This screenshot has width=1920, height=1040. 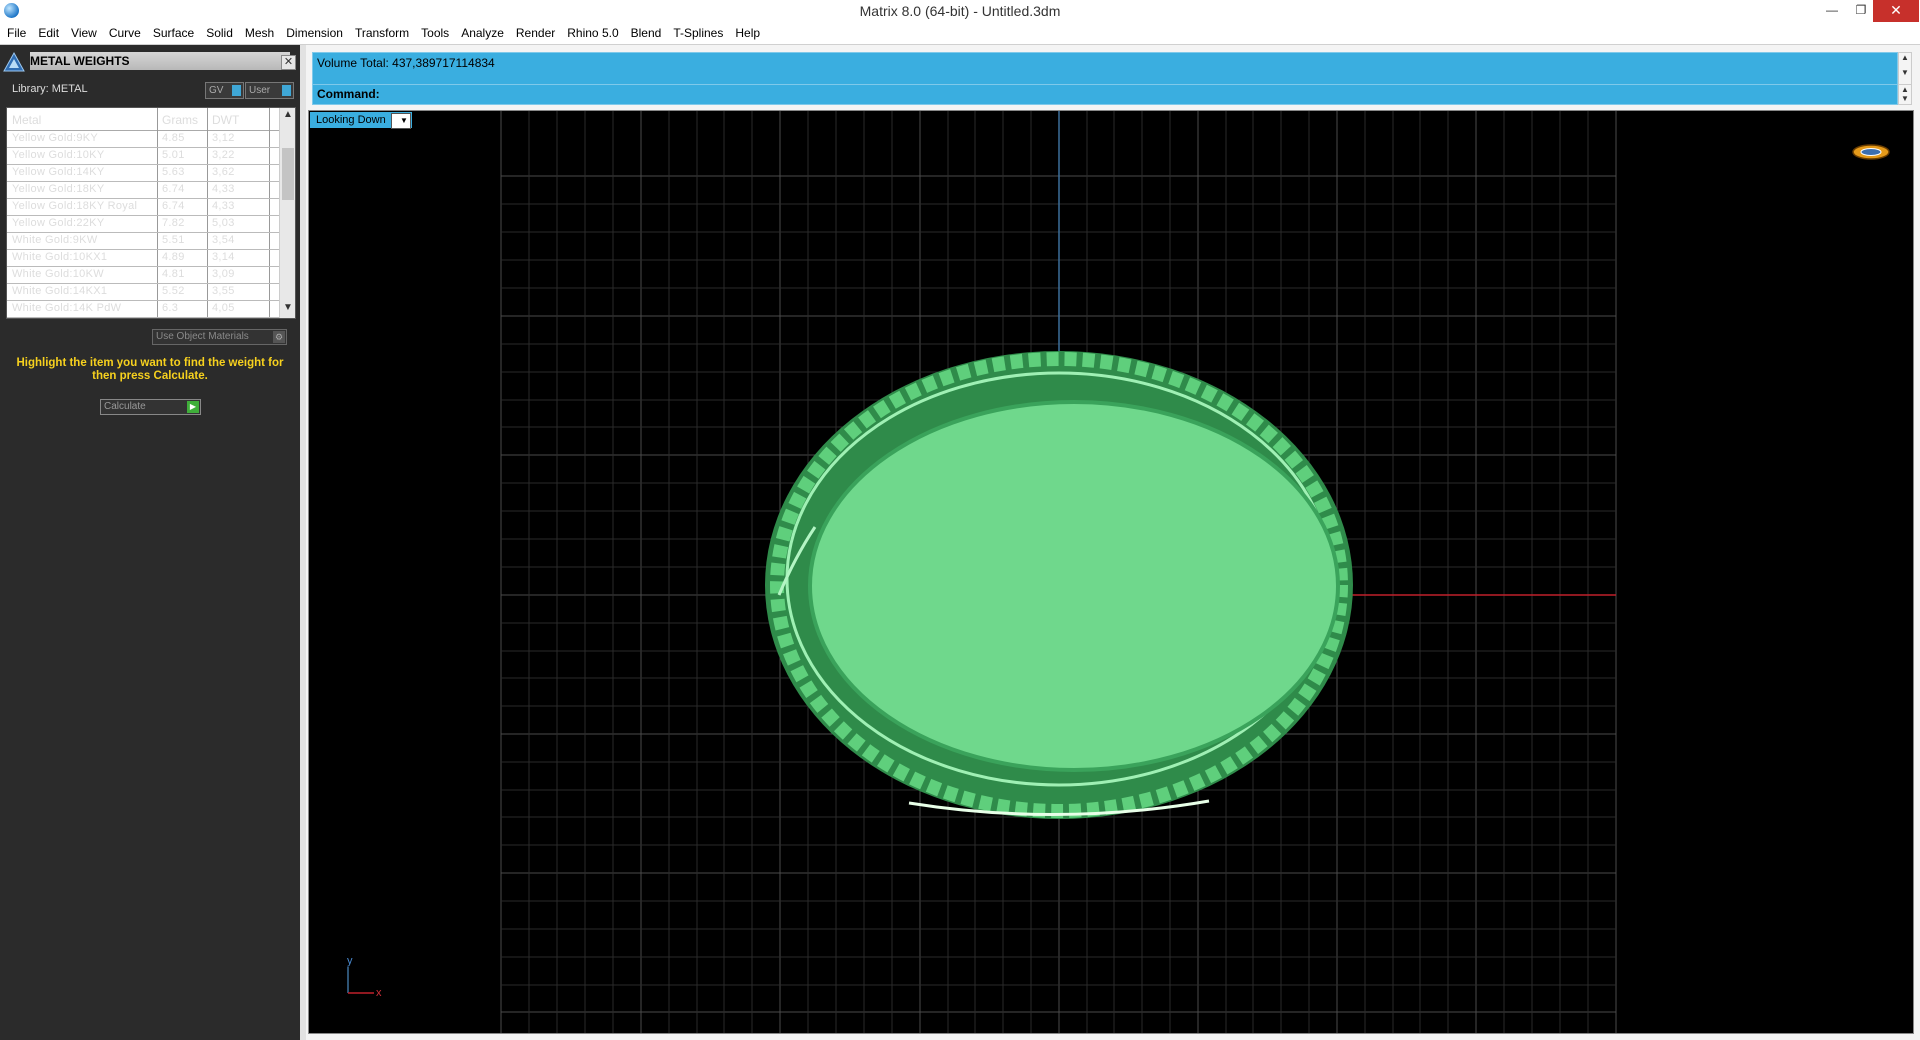 What do you see at coordinates (143, 275) in the screenshot?
I see `table-row: White Gold:10KW 4.81 3,09` at bounding box center [143, 275].